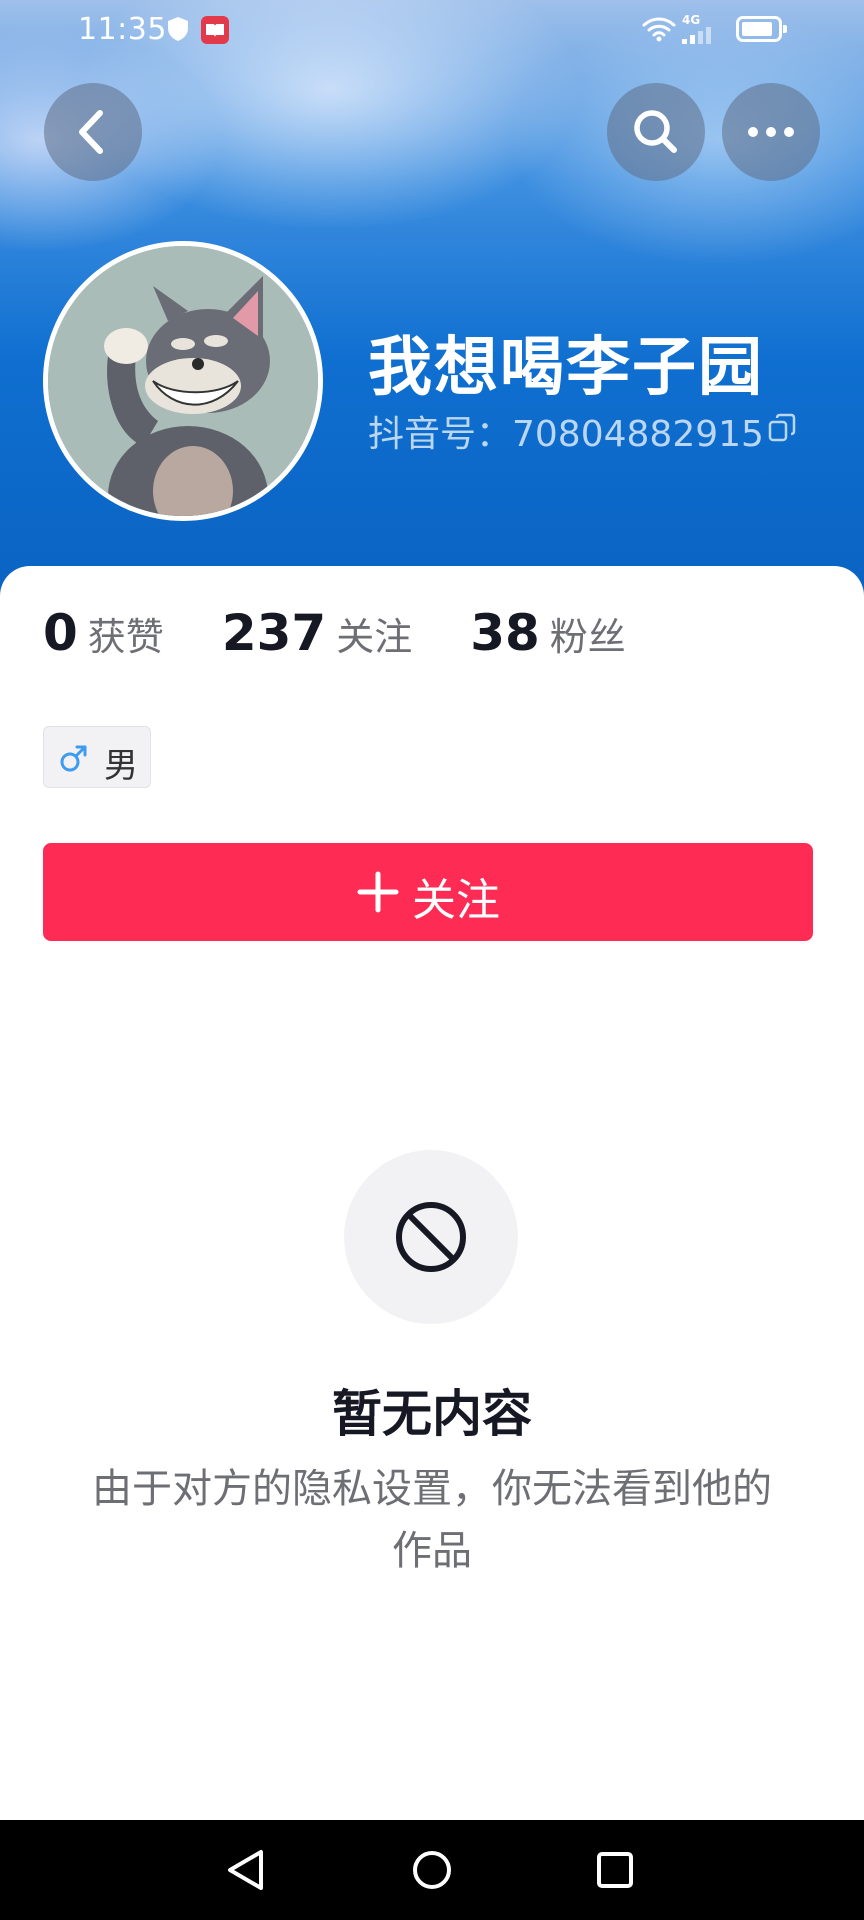 This screenshot has height=1920, width=864. I want to click on nav-back-icon, so click(247, 1870).